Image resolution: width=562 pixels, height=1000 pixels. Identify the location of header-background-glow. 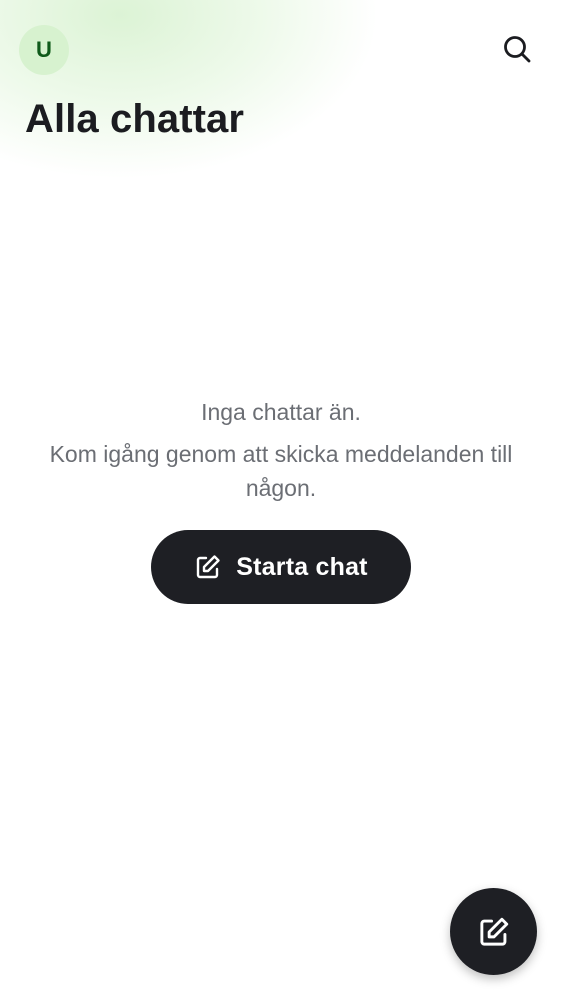
(190, 90).